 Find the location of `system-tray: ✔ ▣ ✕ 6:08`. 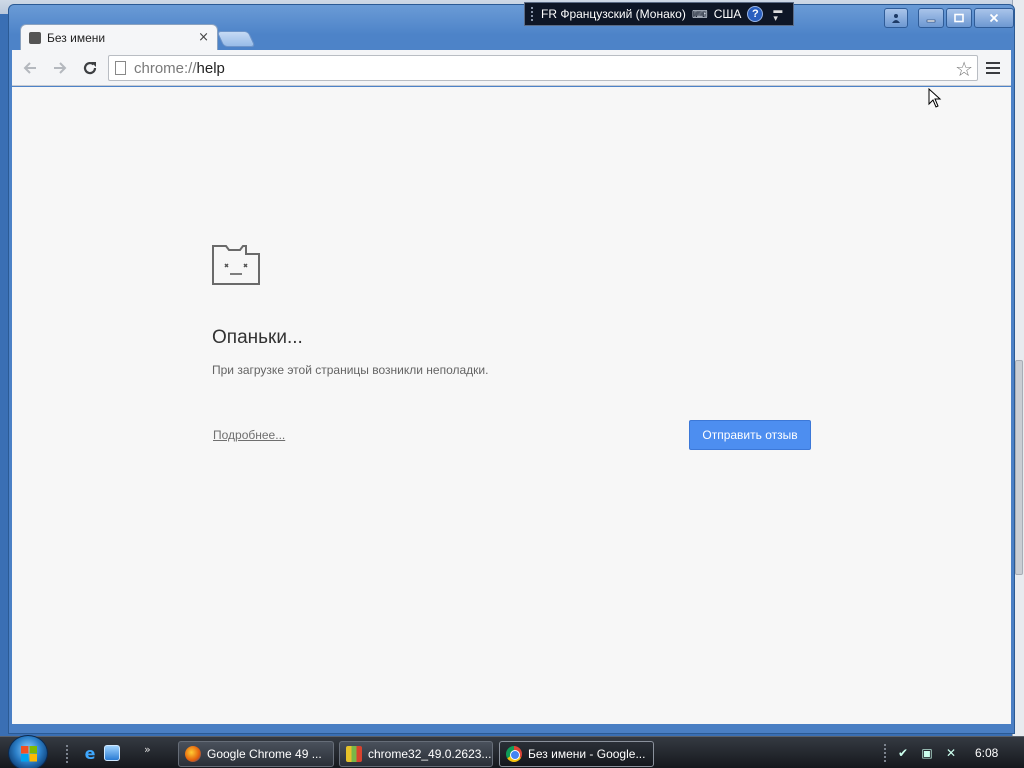

system-tray: ✔ ▣ ✕ 6:08 is located at coordinates (952, 752).